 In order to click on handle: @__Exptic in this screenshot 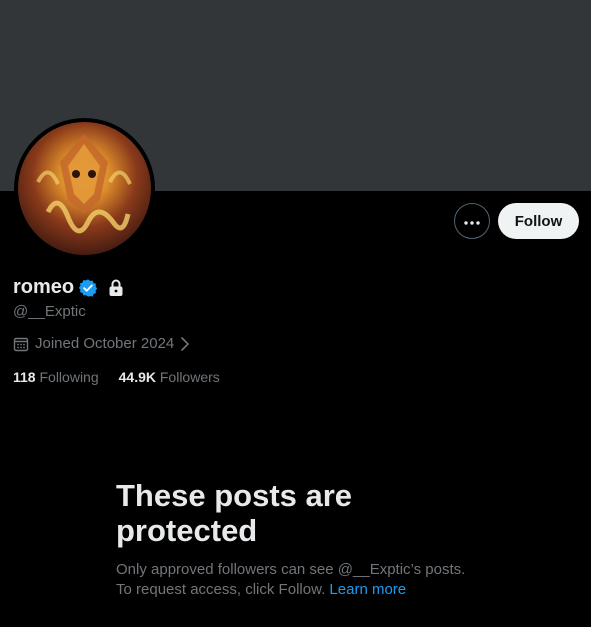, I will do `click(49, 311)`.